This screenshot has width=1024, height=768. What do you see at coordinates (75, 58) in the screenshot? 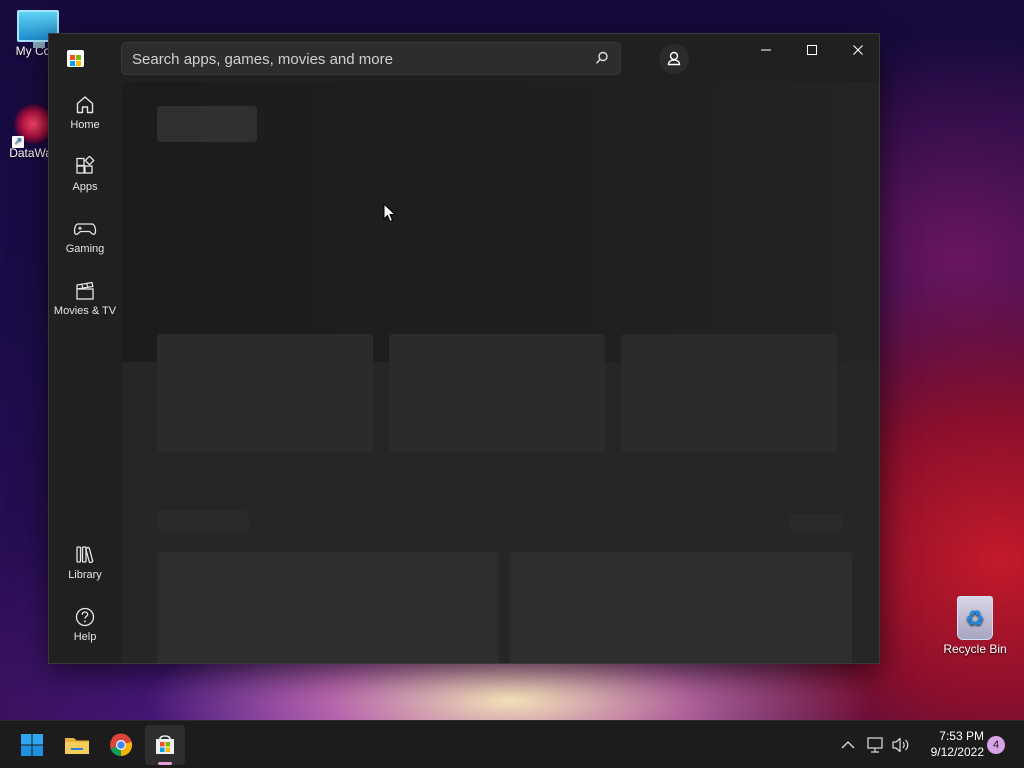
I see `store-logo-icon` at bounding box center [75, 58].